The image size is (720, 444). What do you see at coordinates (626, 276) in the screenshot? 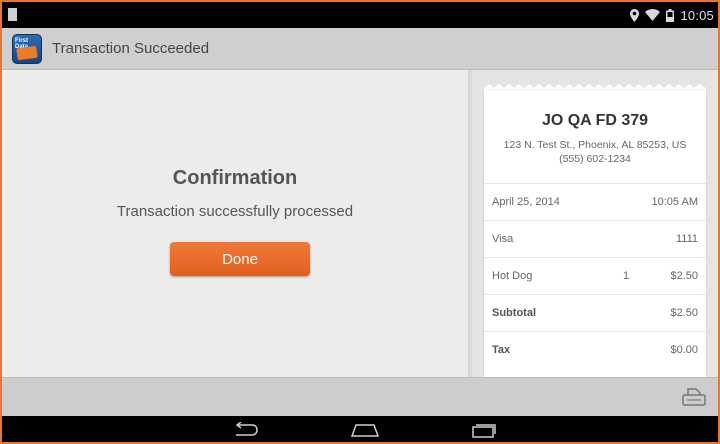
I see `row-qty: 1` at bounding box center [626, 276].